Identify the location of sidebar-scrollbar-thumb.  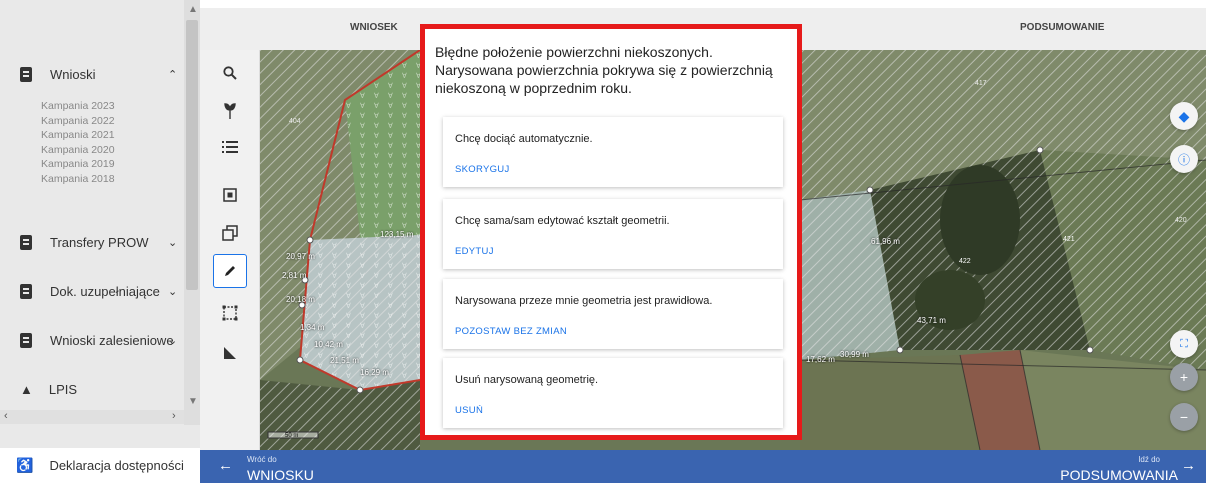
(192, 155).